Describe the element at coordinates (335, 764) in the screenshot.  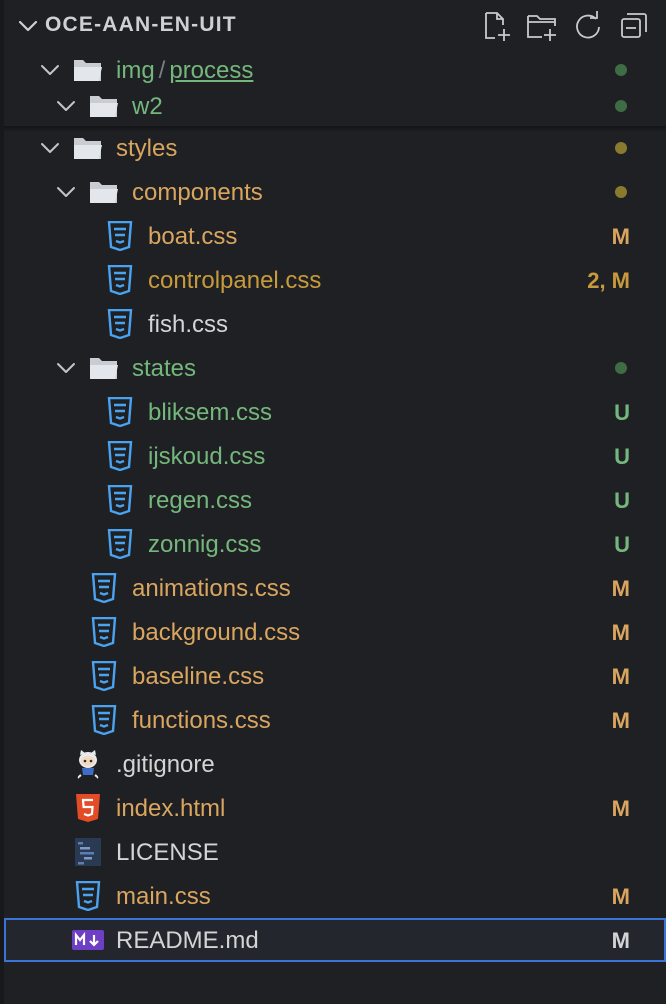
I see `tree-item-gitignore: .gitignore` at that location.